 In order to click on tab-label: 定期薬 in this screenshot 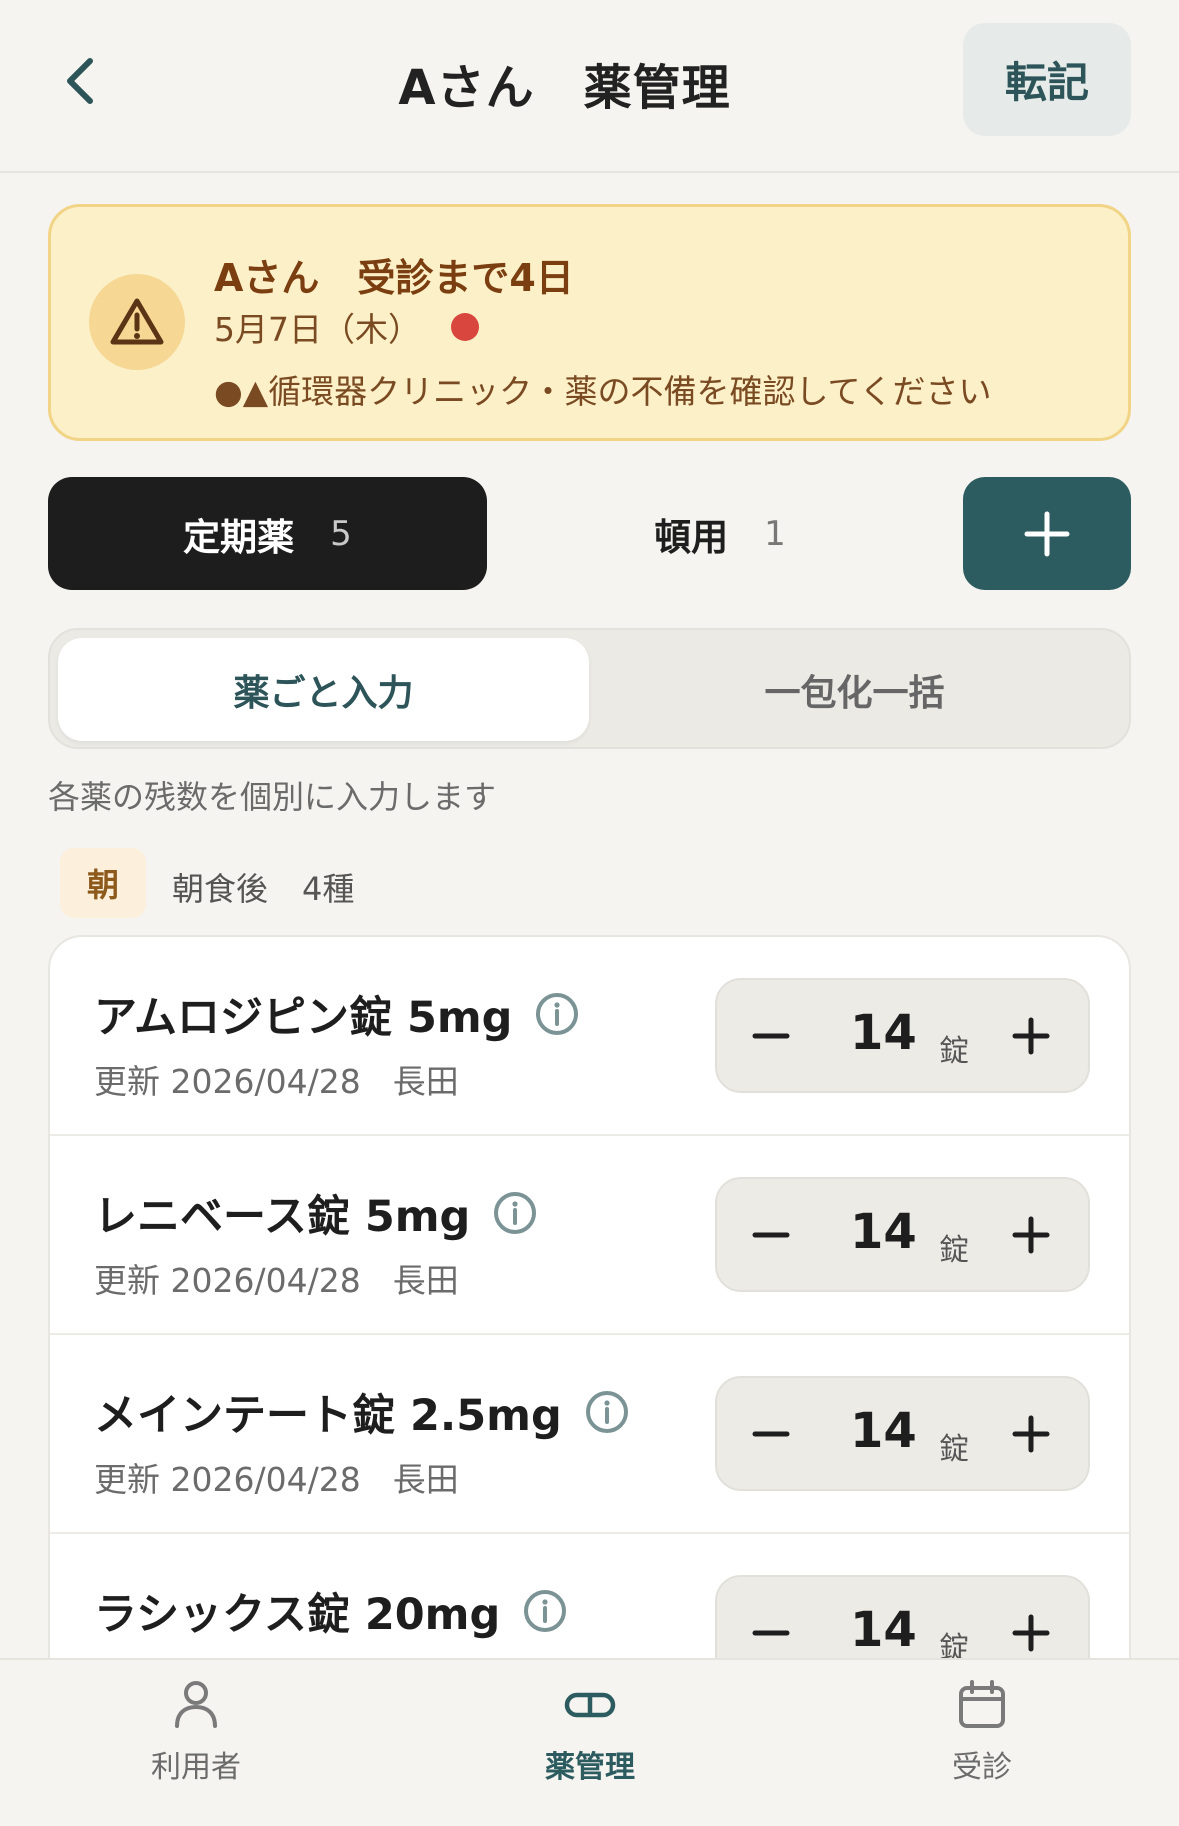, I will do `click(239, 537)`.